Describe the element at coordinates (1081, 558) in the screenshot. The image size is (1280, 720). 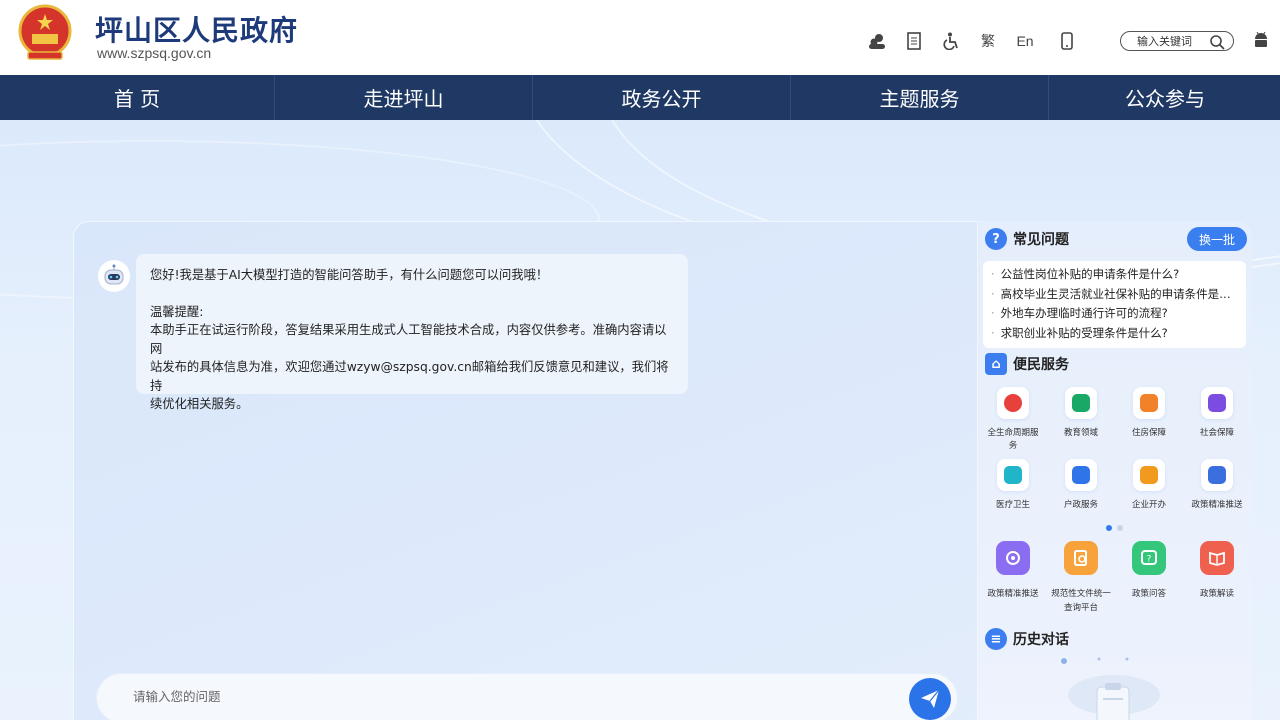
I see `document-search-icon` at that location.